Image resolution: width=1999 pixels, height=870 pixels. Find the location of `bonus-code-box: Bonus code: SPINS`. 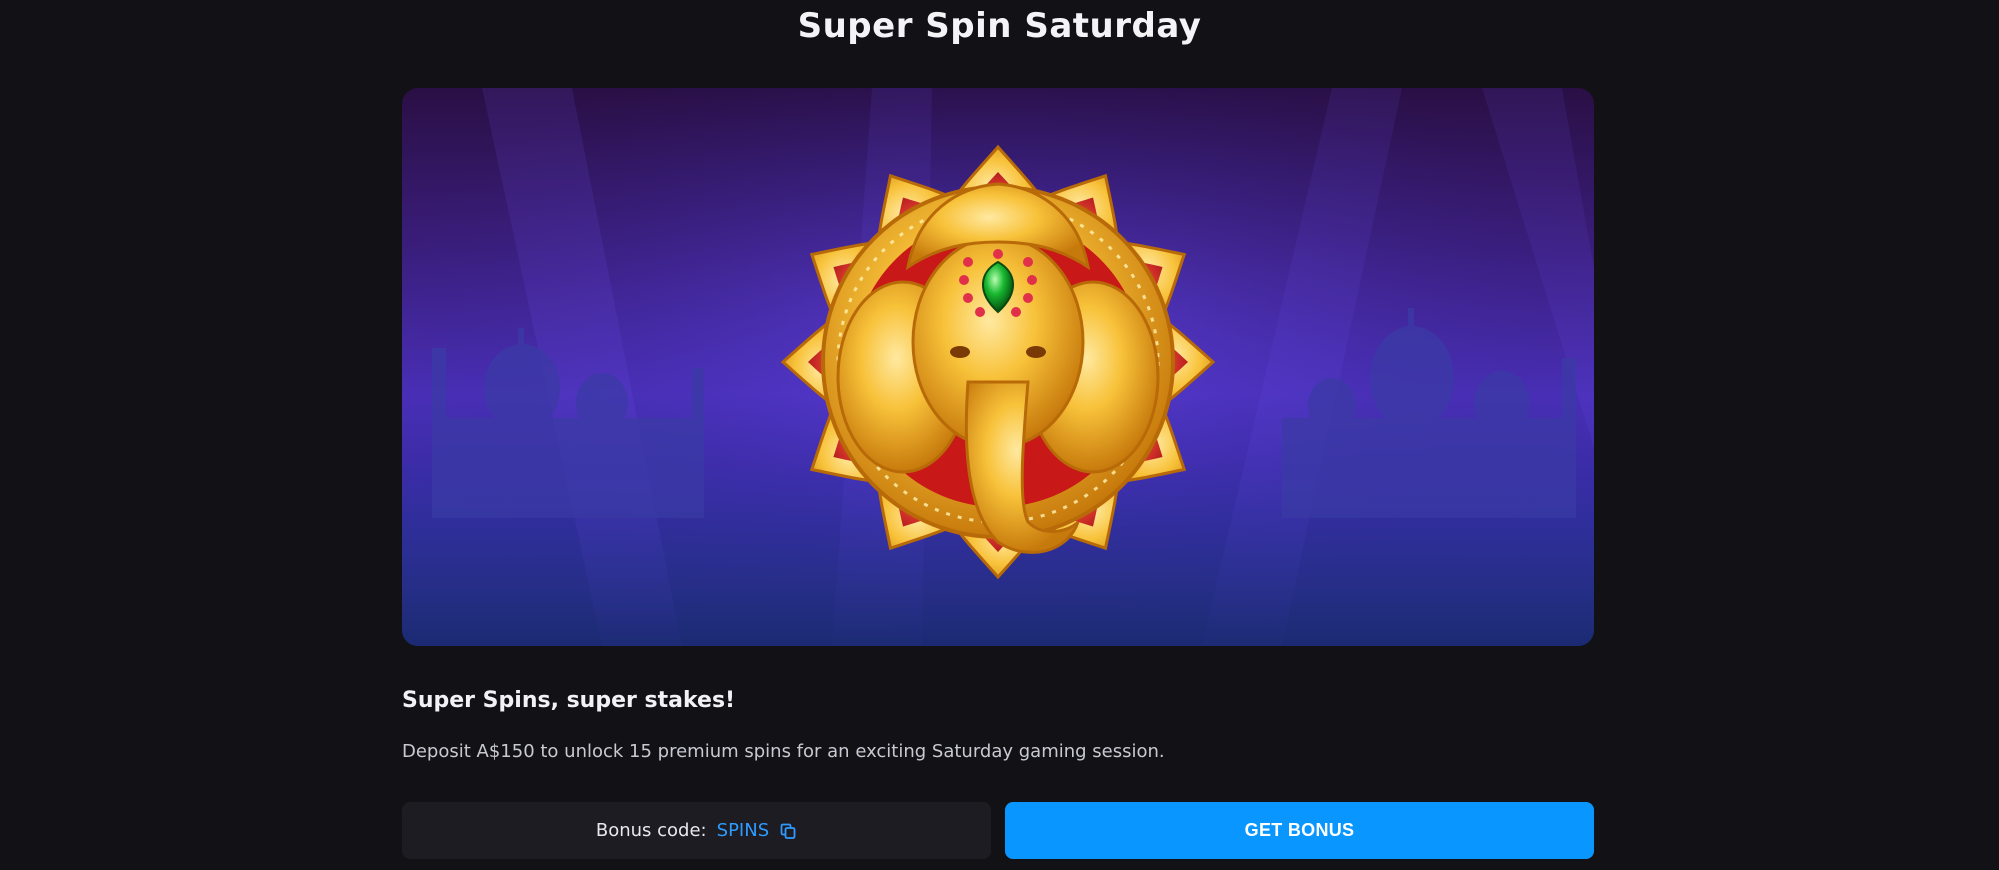

bonus-code-box: Bonus code: SPINS is located at coordinates (696, 830).